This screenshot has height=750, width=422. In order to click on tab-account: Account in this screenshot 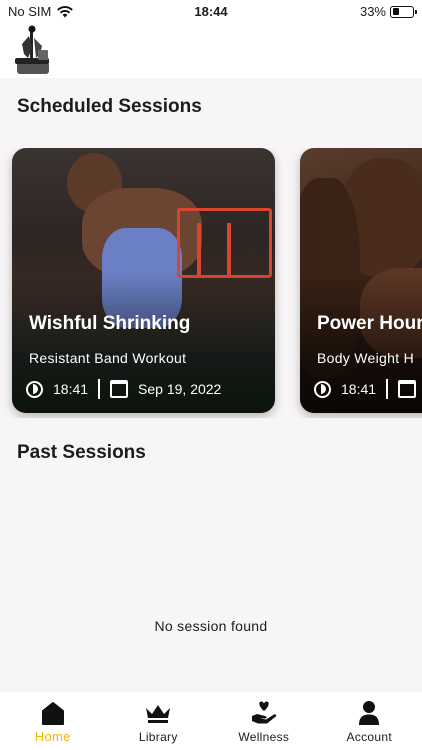, I will do `click(369, 721)`.